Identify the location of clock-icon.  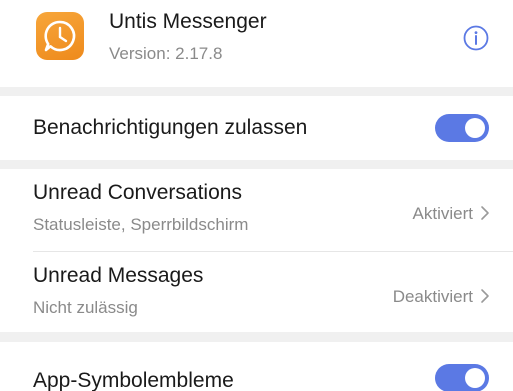
(60, 36).